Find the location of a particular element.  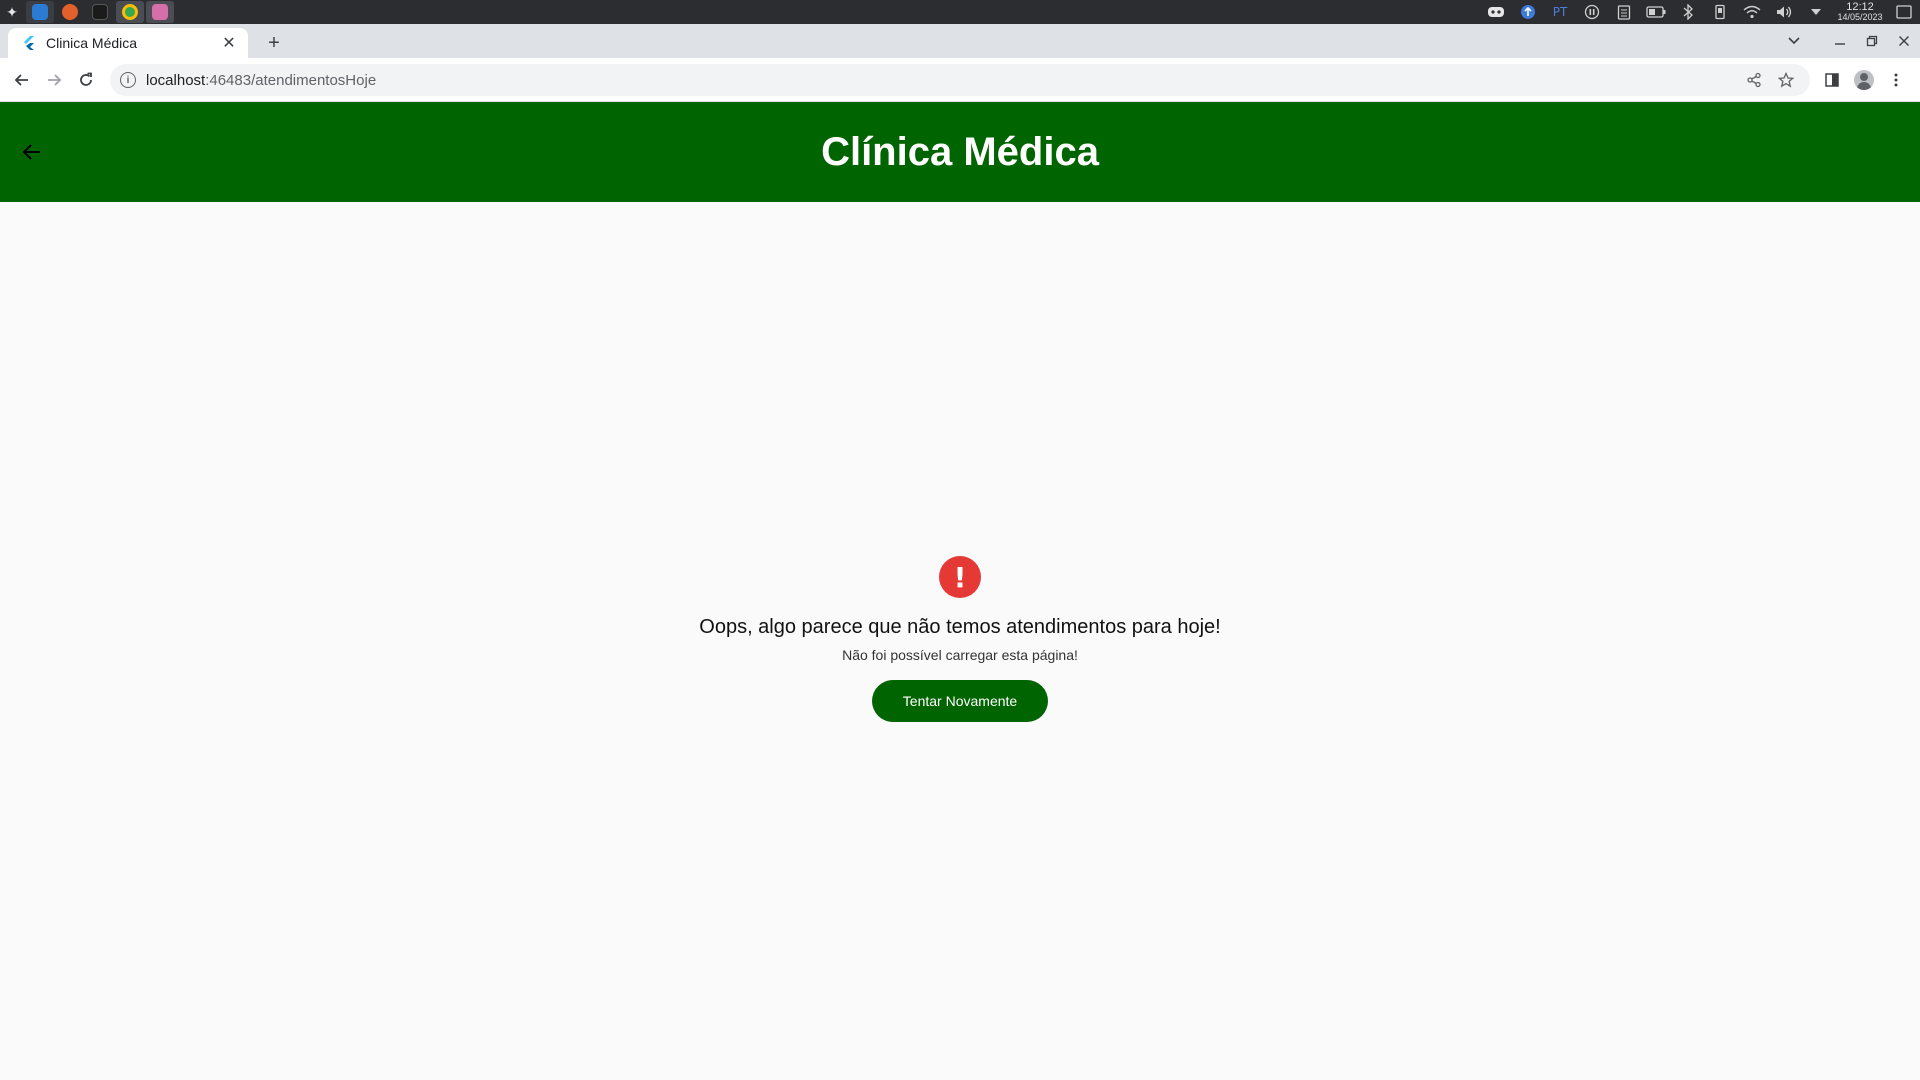

avatar is located at coordinates (1864, 80).